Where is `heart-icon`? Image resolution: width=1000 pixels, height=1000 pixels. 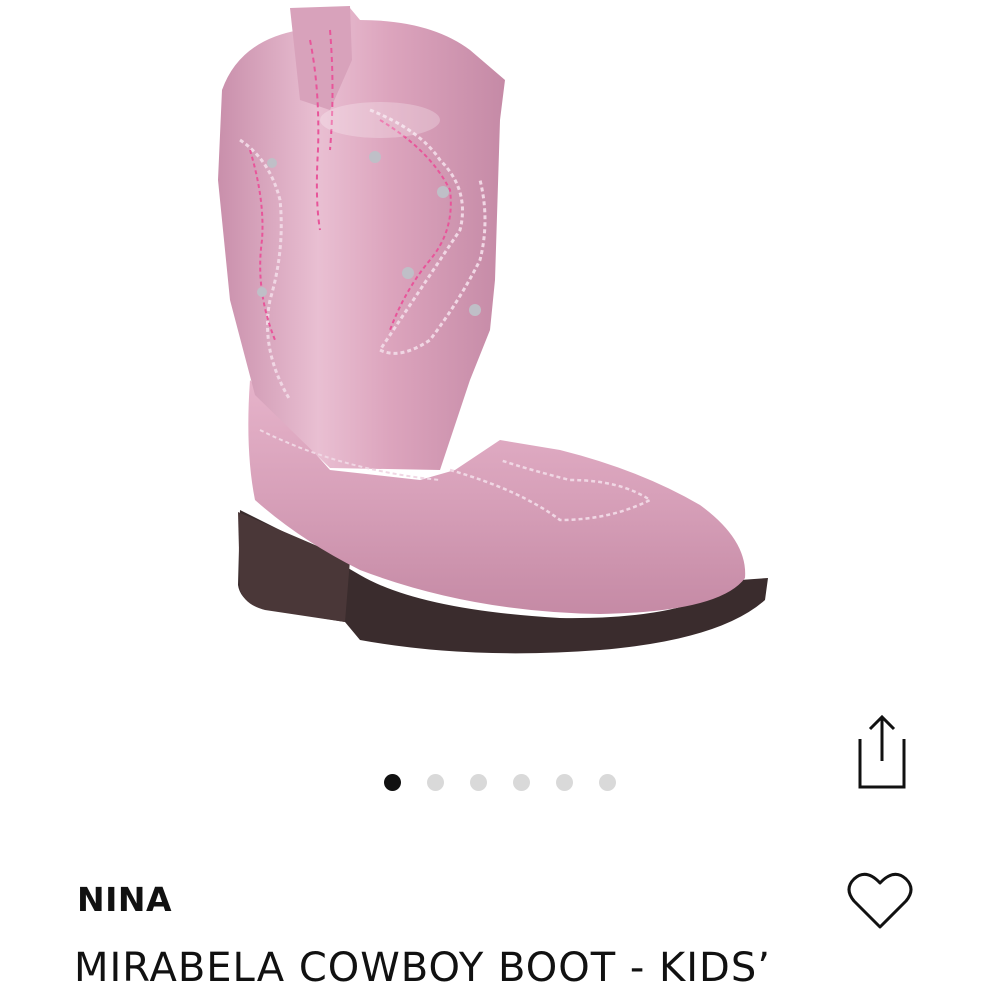
heart-icon is located at coordinates (880, 900).